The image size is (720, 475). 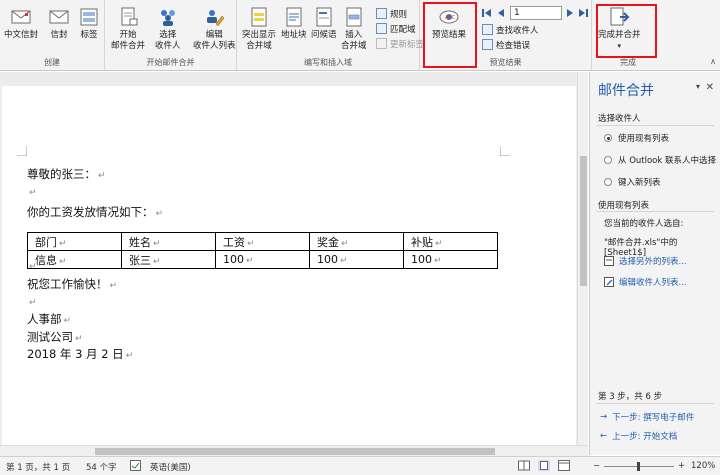 I want to click on edit-recipients-label-1: 编辑, so click(x=214, y=35).